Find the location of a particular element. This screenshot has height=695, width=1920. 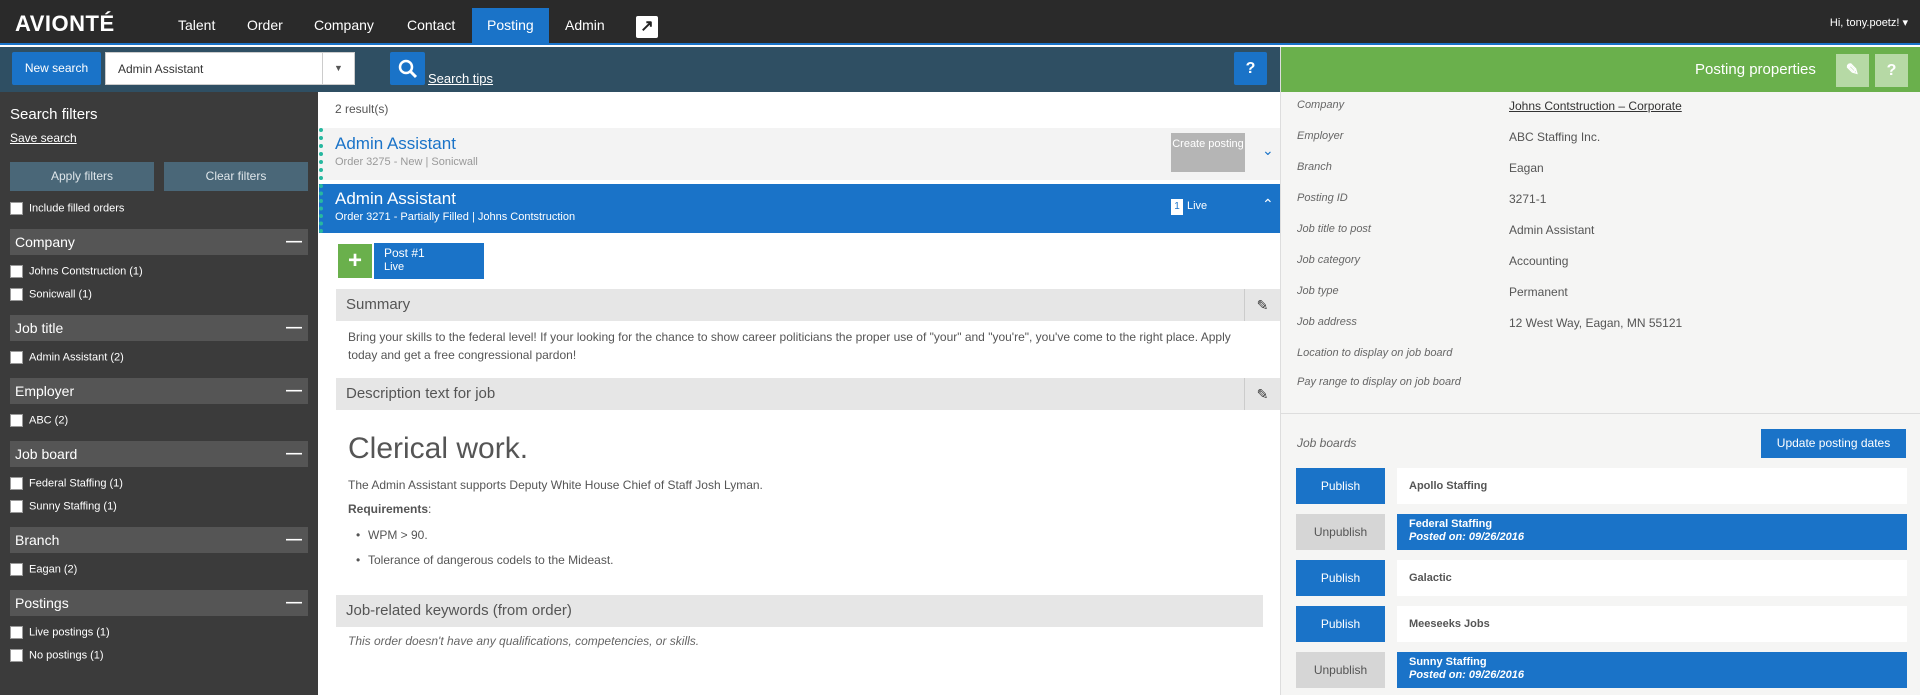

prop-value: 3271-1 is located at coordinates (1528, 199).